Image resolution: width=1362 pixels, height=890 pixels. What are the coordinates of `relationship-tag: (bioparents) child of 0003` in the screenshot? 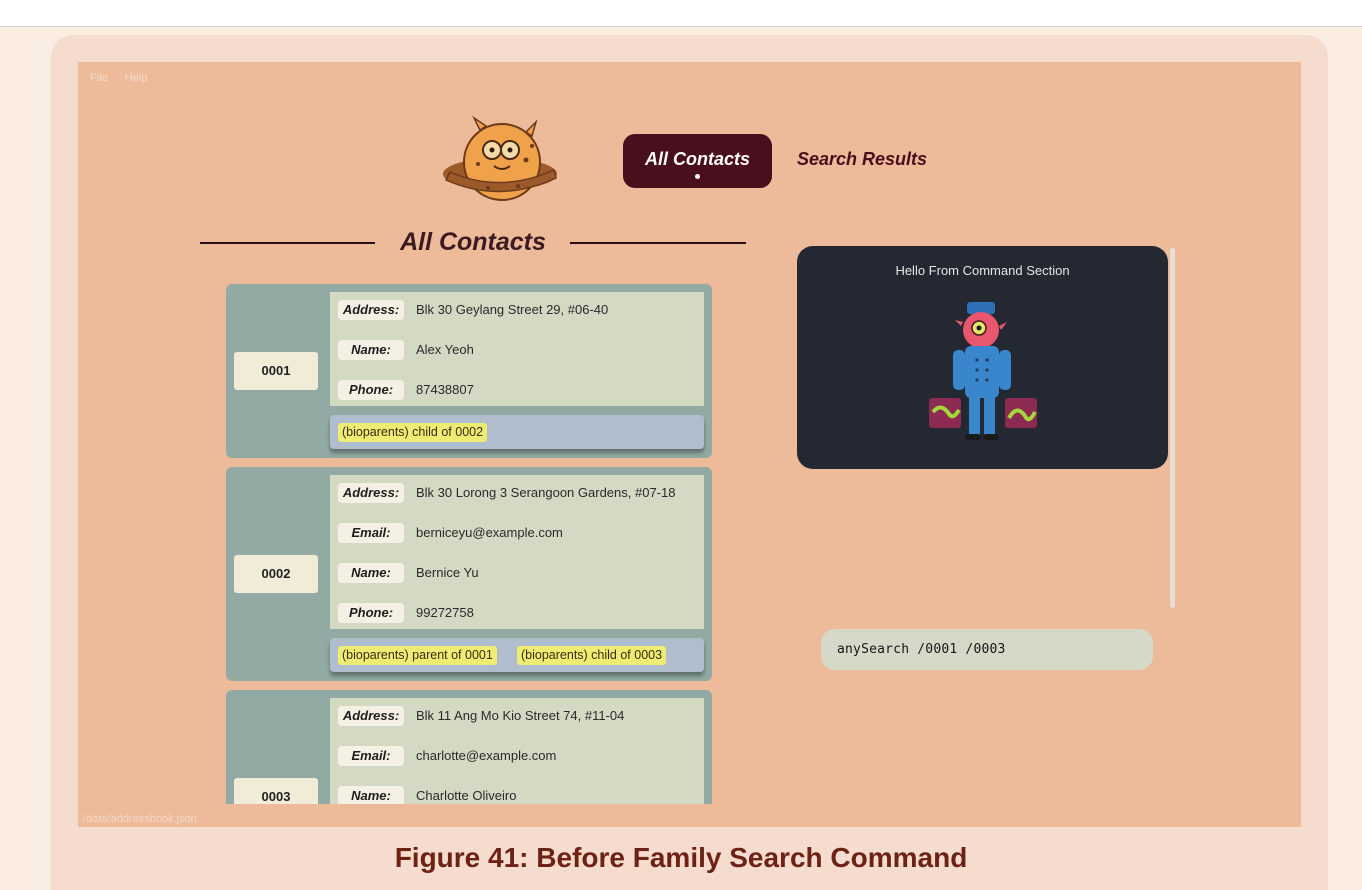 It's located at (592, 655).